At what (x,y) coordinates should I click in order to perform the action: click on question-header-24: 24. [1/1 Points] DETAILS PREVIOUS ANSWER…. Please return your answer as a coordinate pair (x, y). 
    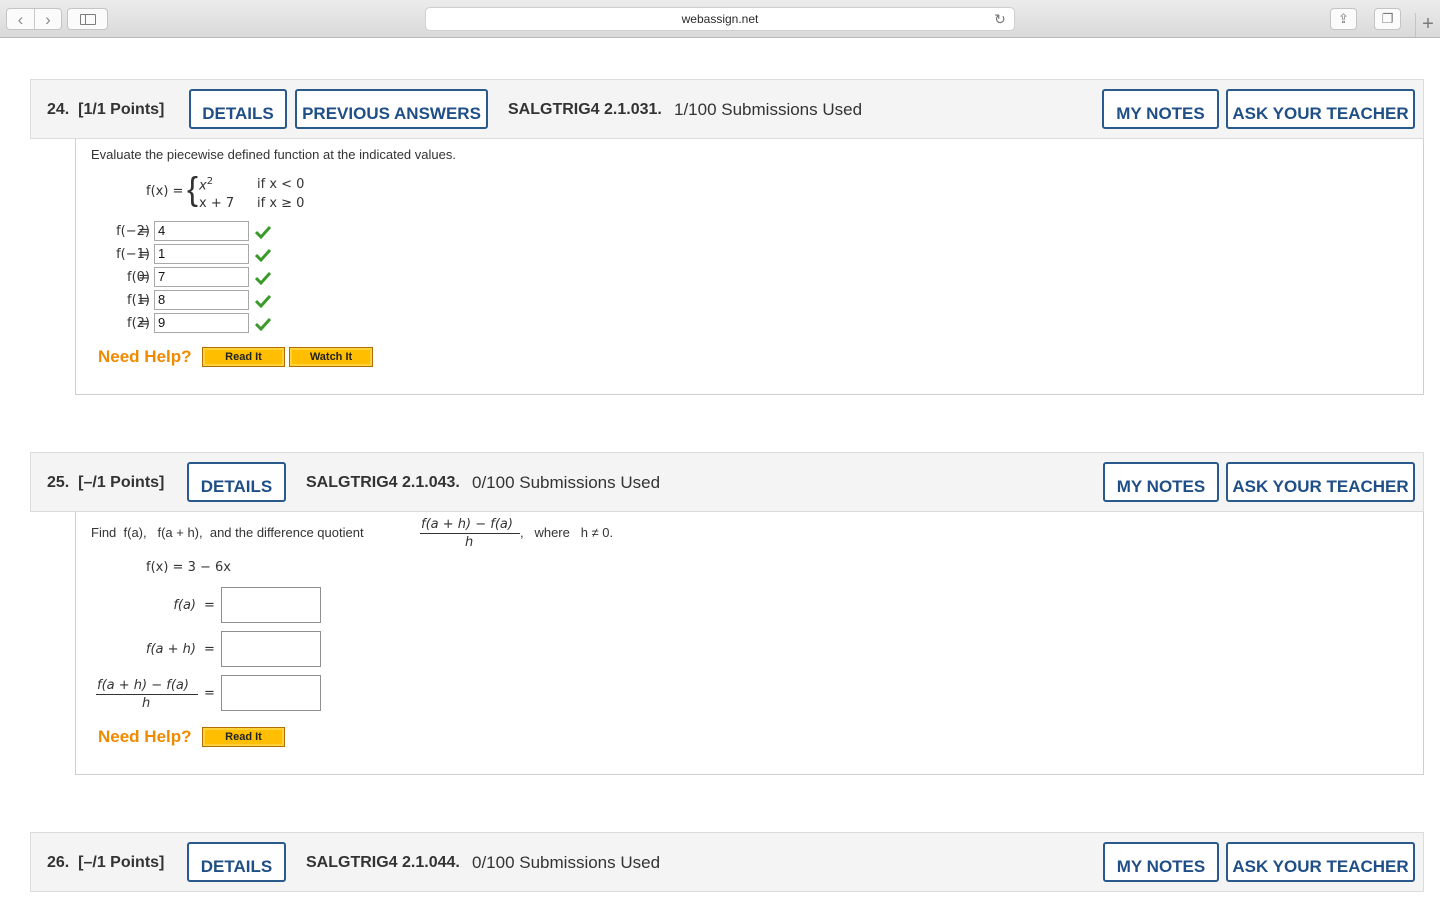
    Looking at the image, I should click on (727, 109).